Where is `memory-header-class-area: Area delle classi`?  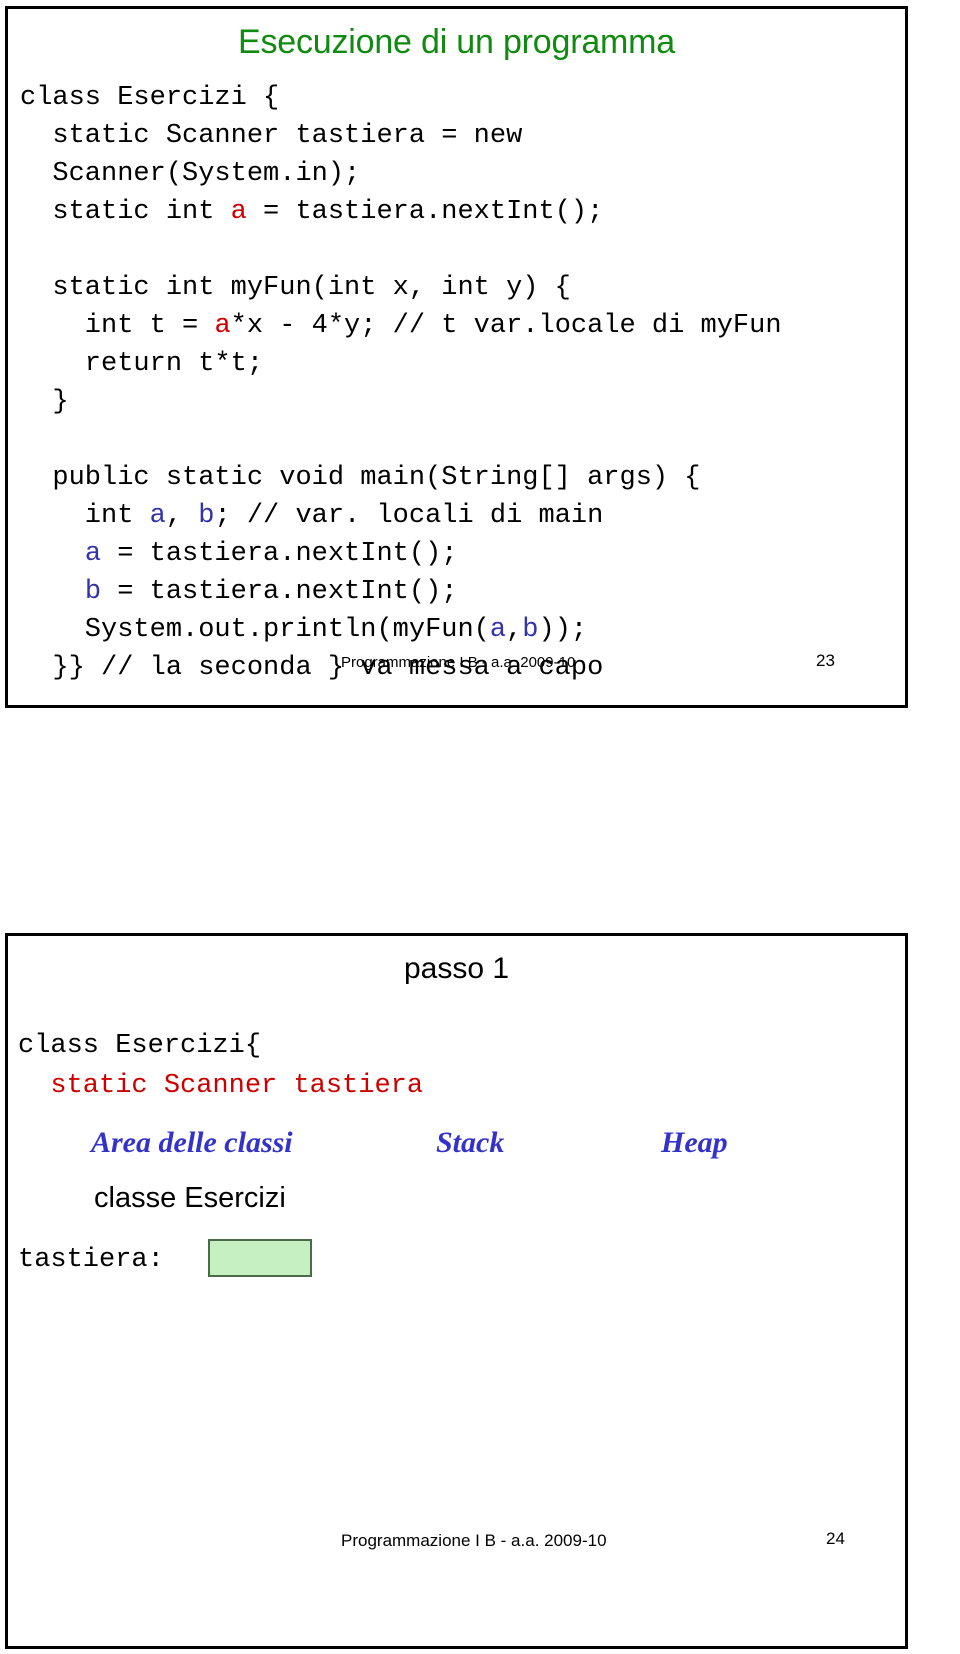
memory-header-class-area: Area delle classi is located at coordinates (192, 1142).